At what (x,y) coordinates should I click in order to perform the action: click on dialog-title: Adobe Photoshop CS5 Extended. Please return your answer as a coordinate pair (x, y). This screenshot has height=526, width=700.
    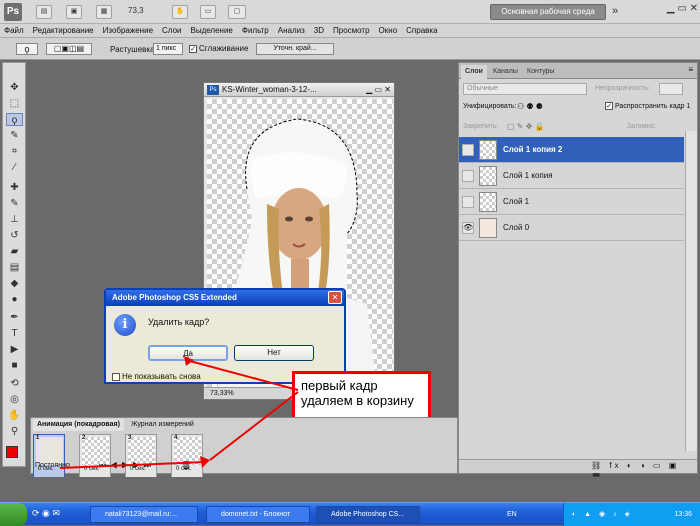
    Looking at the image, I should click on (225, 298).